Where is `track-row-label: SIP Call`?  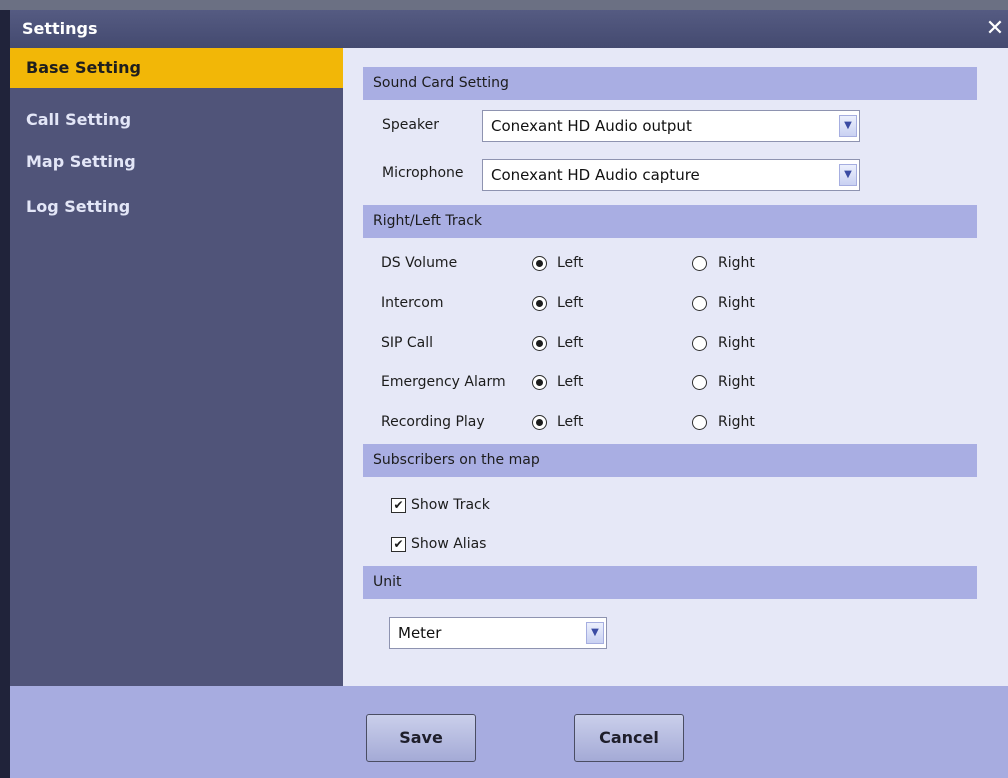 track-row-label: SIP Call is located at coordinates (407, 343).